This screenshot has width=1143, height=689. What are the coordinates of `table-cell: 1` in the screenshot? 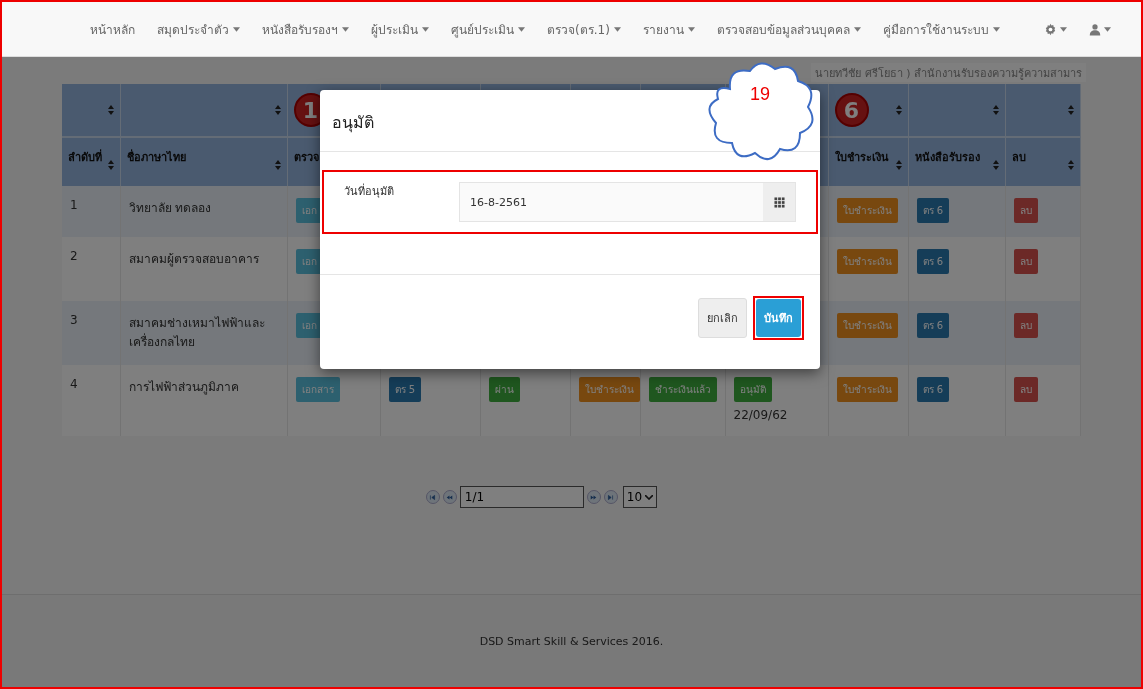 It's located at (74, 205).